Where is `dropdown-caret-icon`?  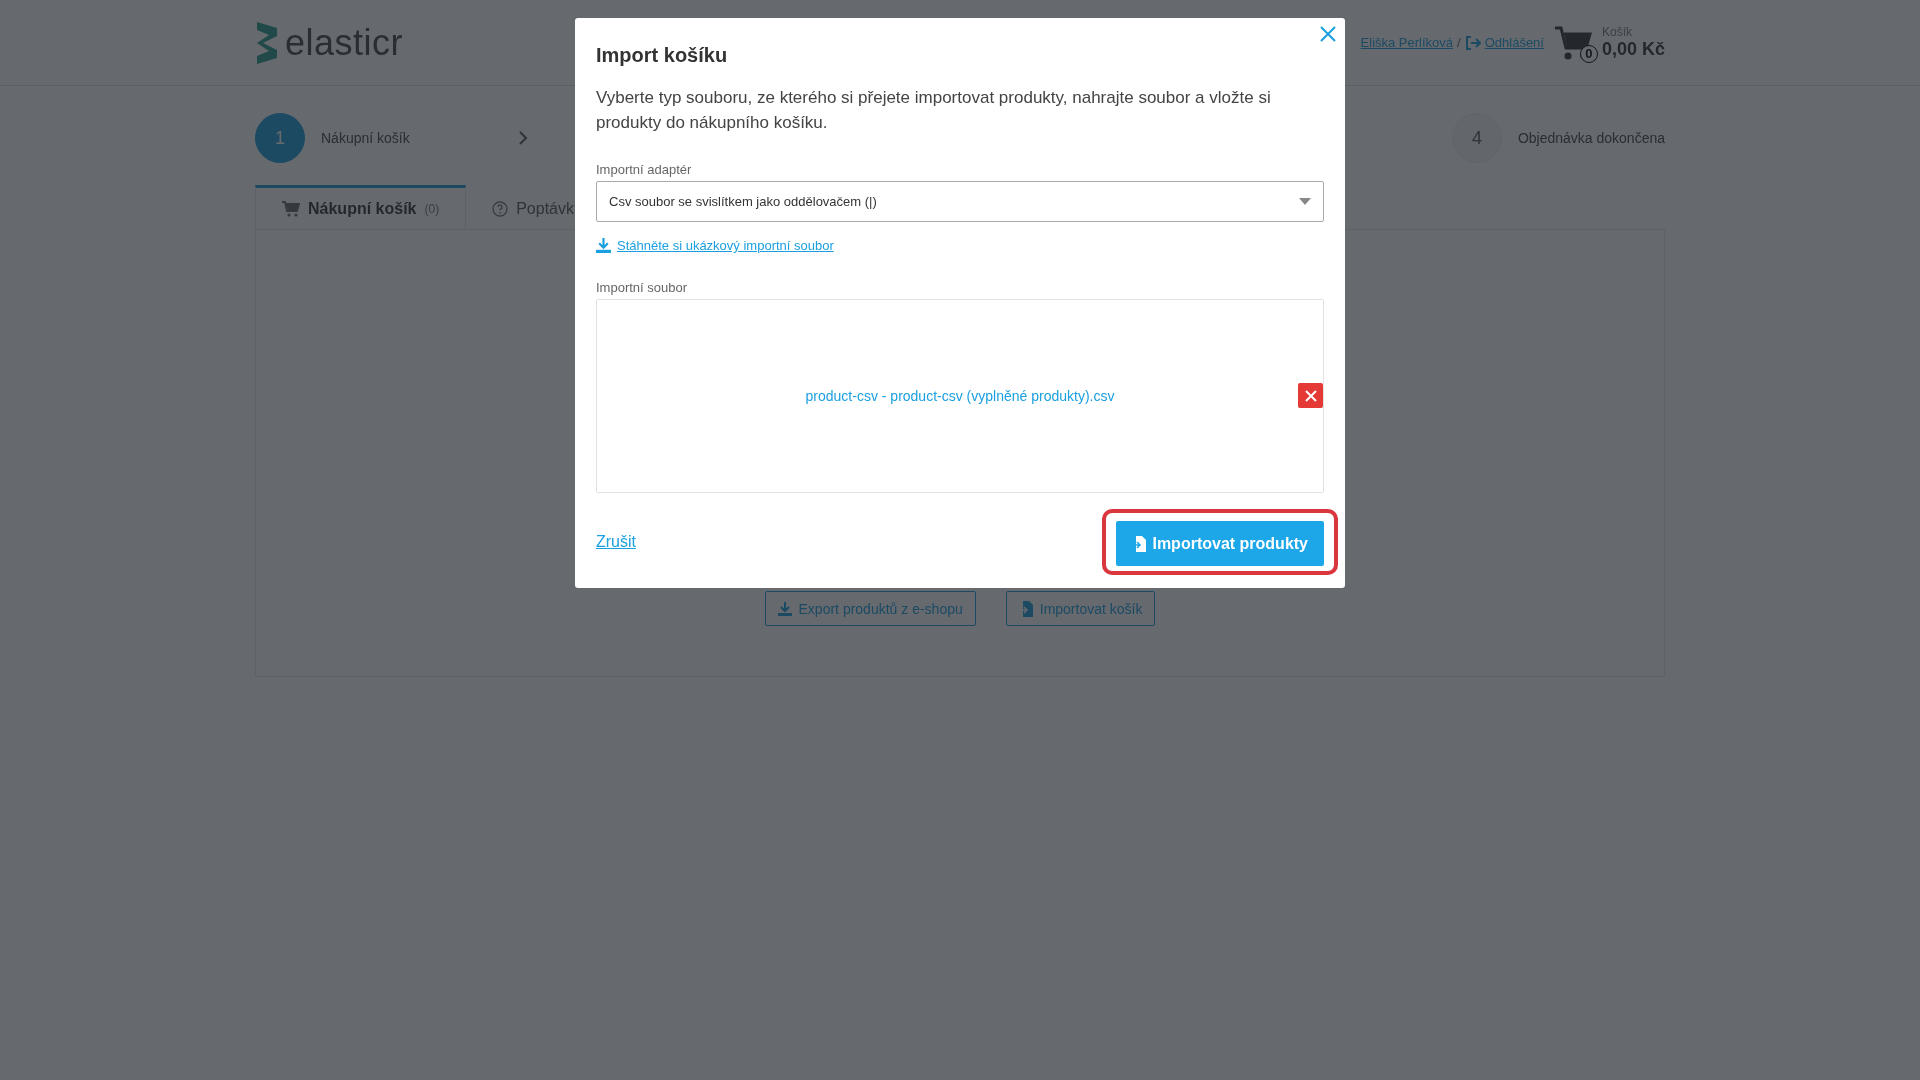 dropdown-caret-icon is located at coordinates (1305, 201).